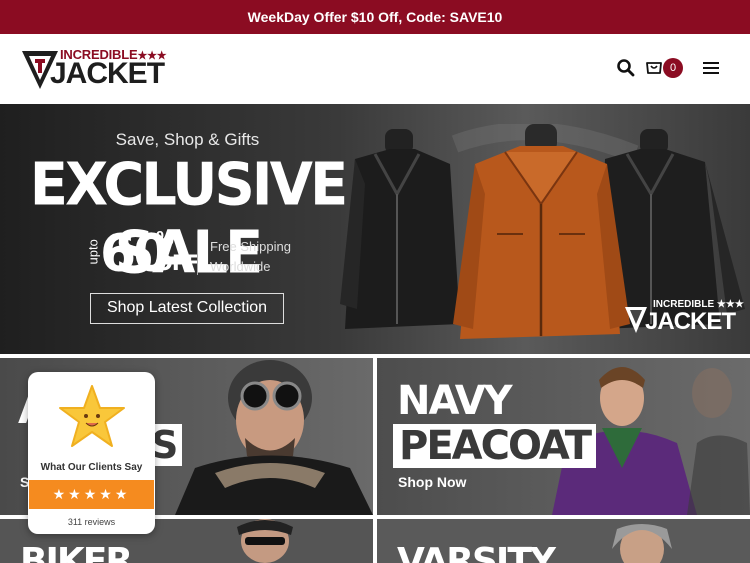  Describe the element at coordinates (107, 73) in the screenshot. I see `logo-main-text: JACKET` at that location.